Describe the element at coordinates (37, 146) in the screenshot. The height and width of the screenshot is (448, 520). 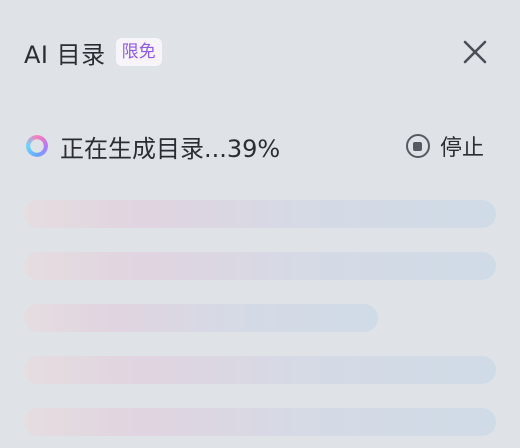
I see `loading-spinner-icon` at that location.